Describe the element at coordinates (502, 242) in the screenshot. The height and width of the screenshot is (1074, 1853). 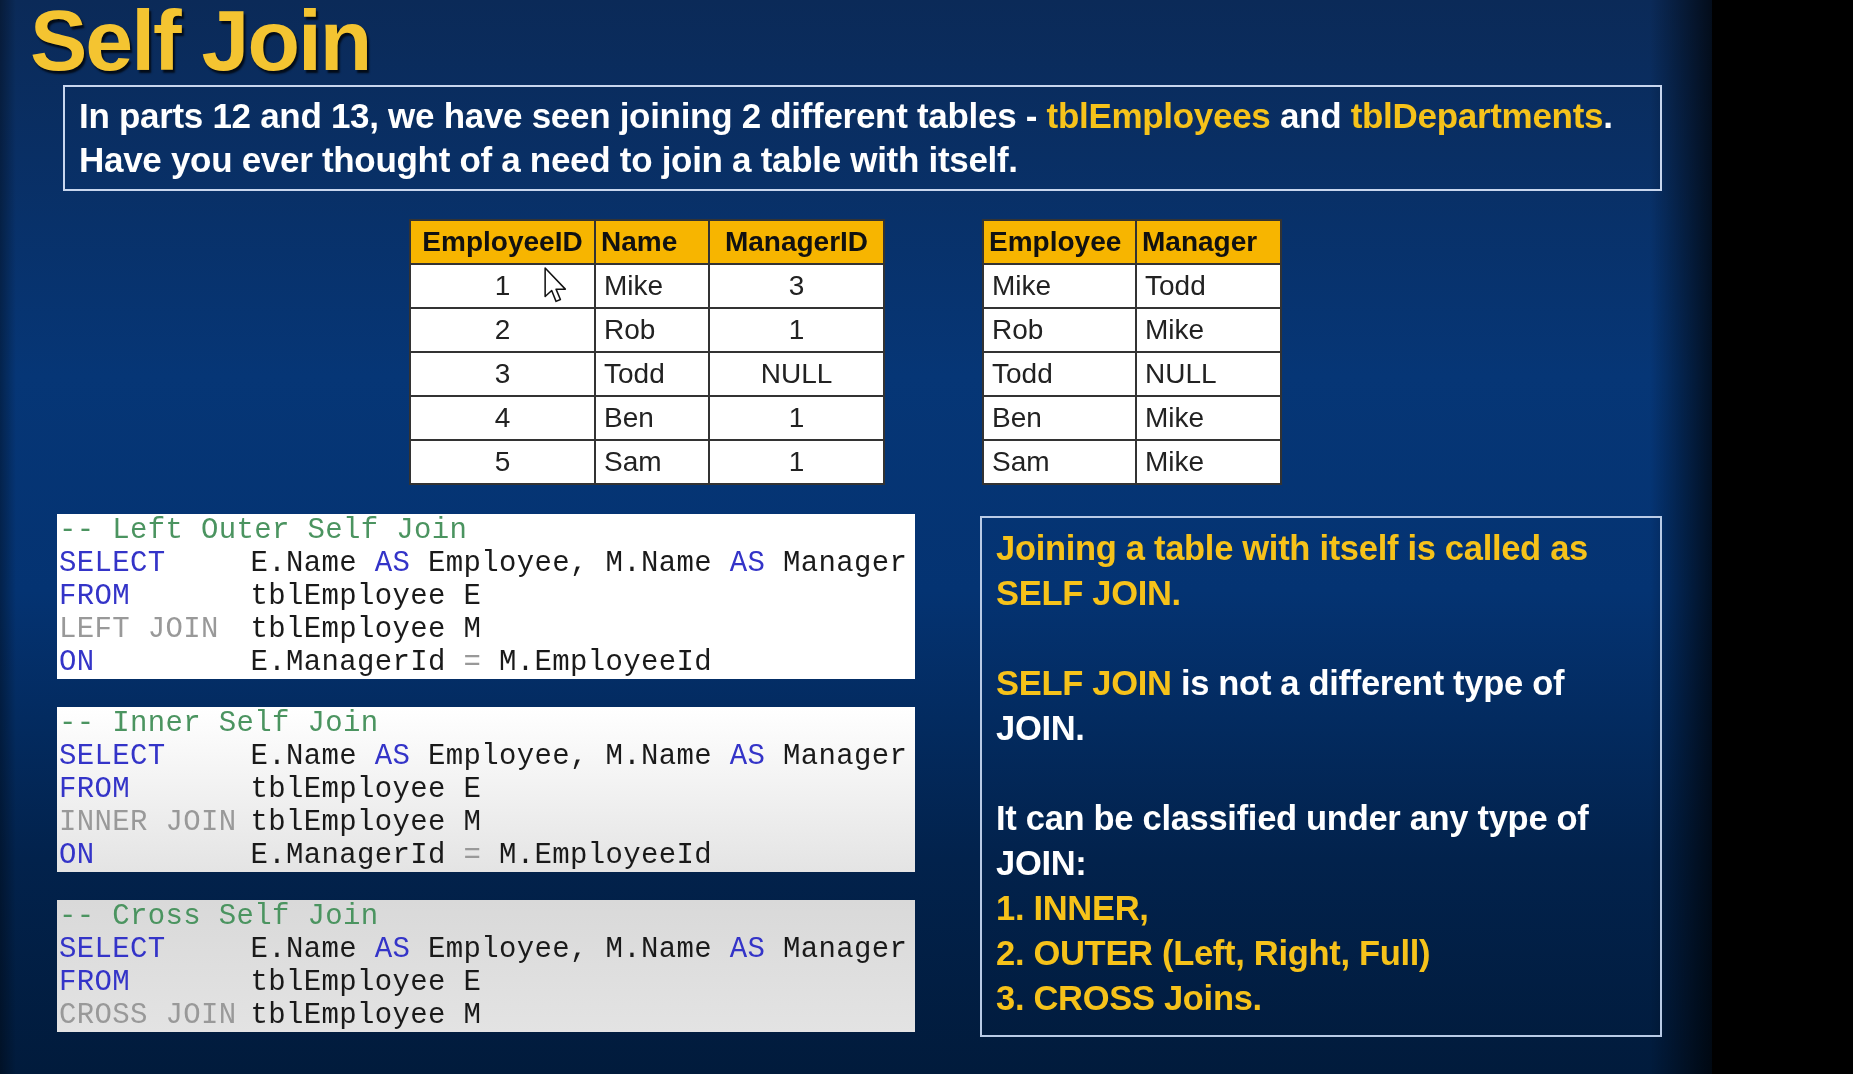
I see `column-header: EmployeeID` at that location.